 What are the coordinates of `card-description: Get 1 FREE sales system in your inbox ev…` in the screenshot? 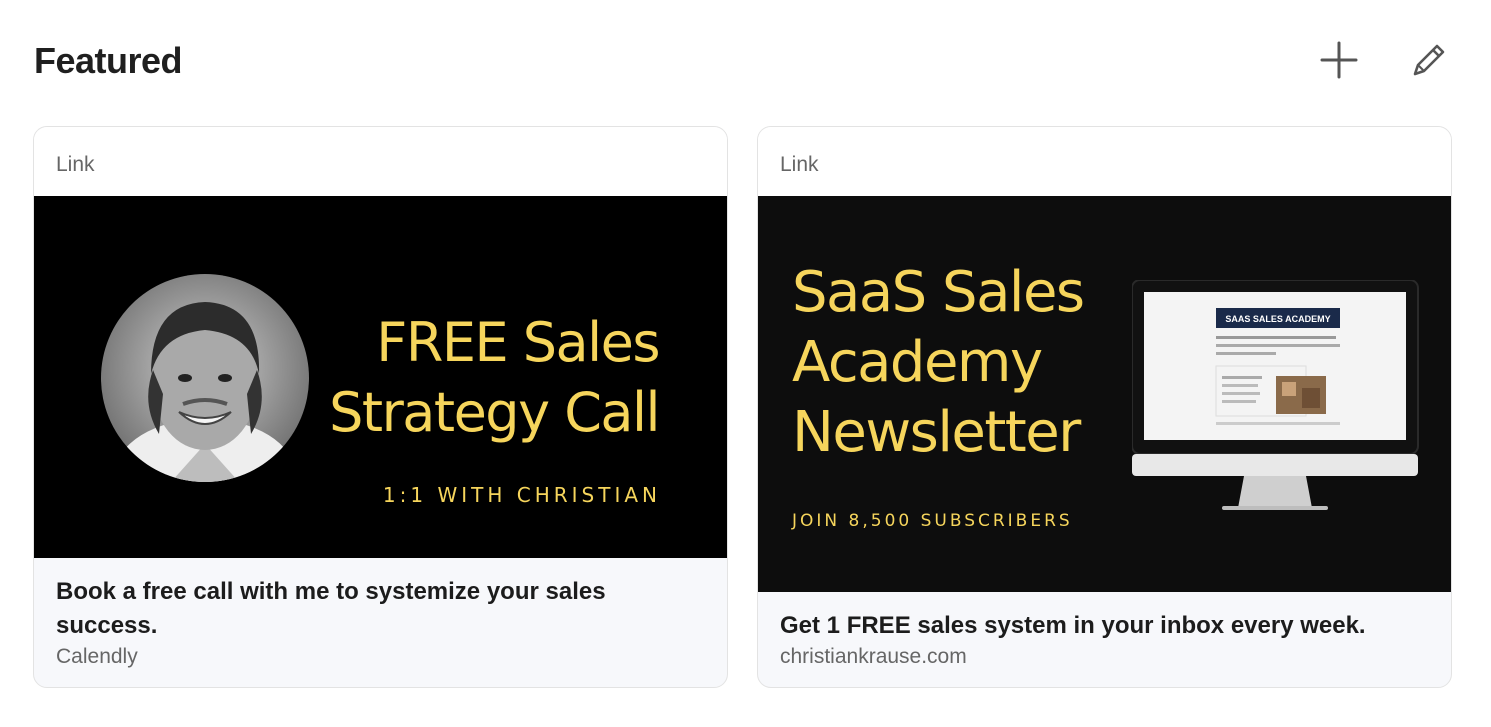 It's located at (1104, 626).